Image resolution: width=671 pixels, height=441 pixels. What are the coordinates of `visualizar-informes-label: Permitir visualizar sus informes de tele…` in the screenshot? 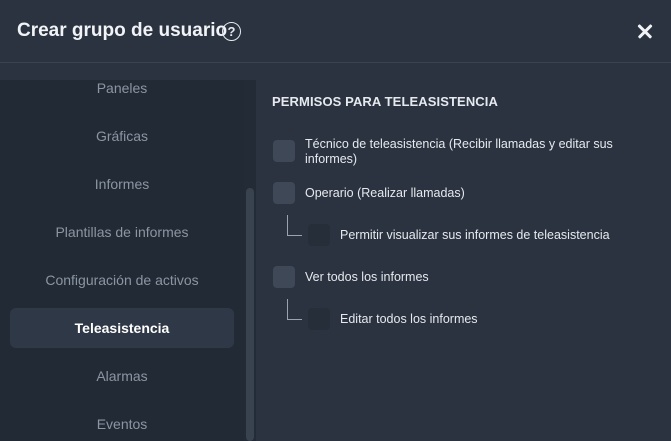 It's located at (475, 235).